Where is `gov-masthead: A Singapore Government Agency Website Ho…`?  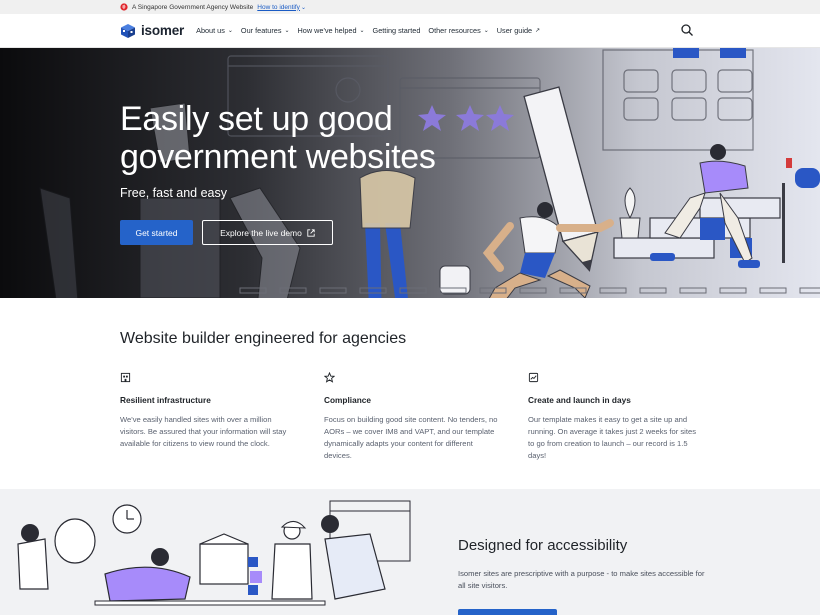 gov-masthead: A Singapore Government Agency Website Ho… is located at coordinates (410, 7).